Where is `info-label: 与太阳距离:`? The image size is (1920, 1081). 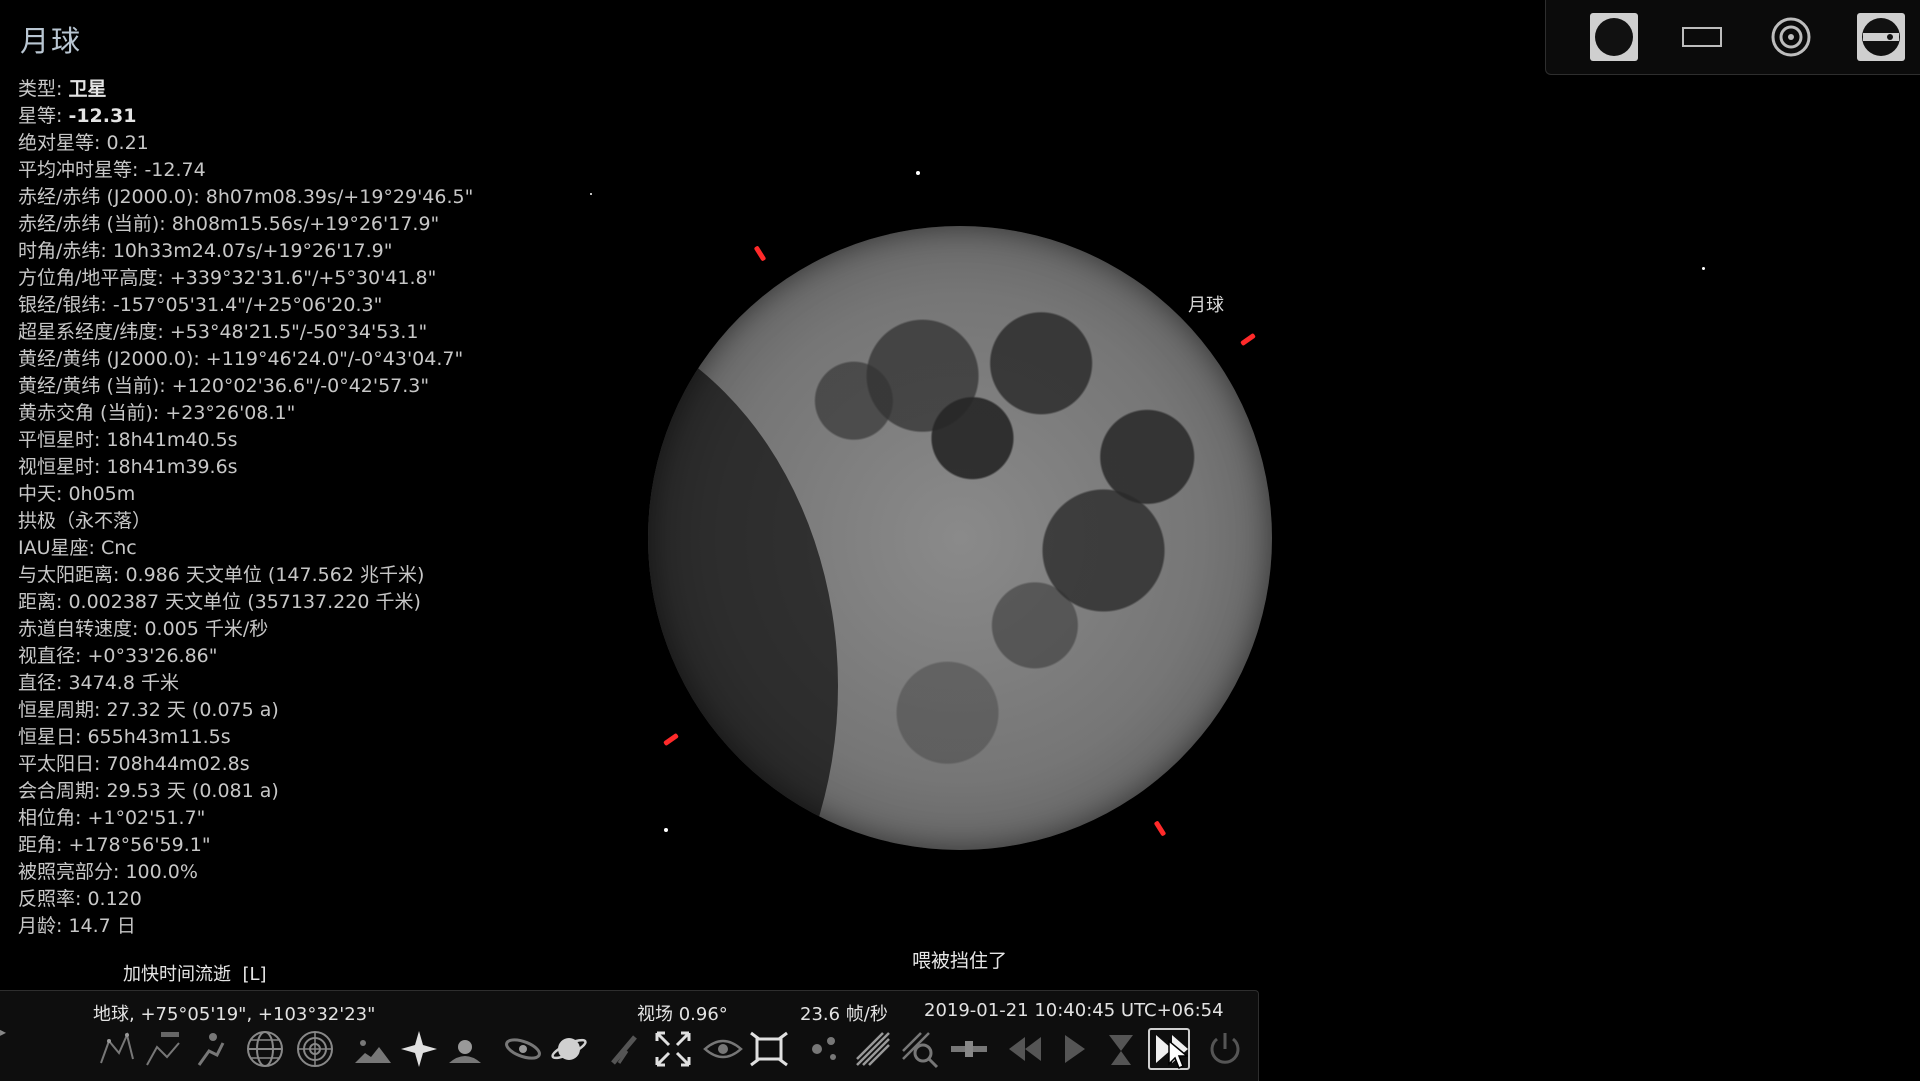 info-label: 与太阳距离: is located at coordinates (72, 575).